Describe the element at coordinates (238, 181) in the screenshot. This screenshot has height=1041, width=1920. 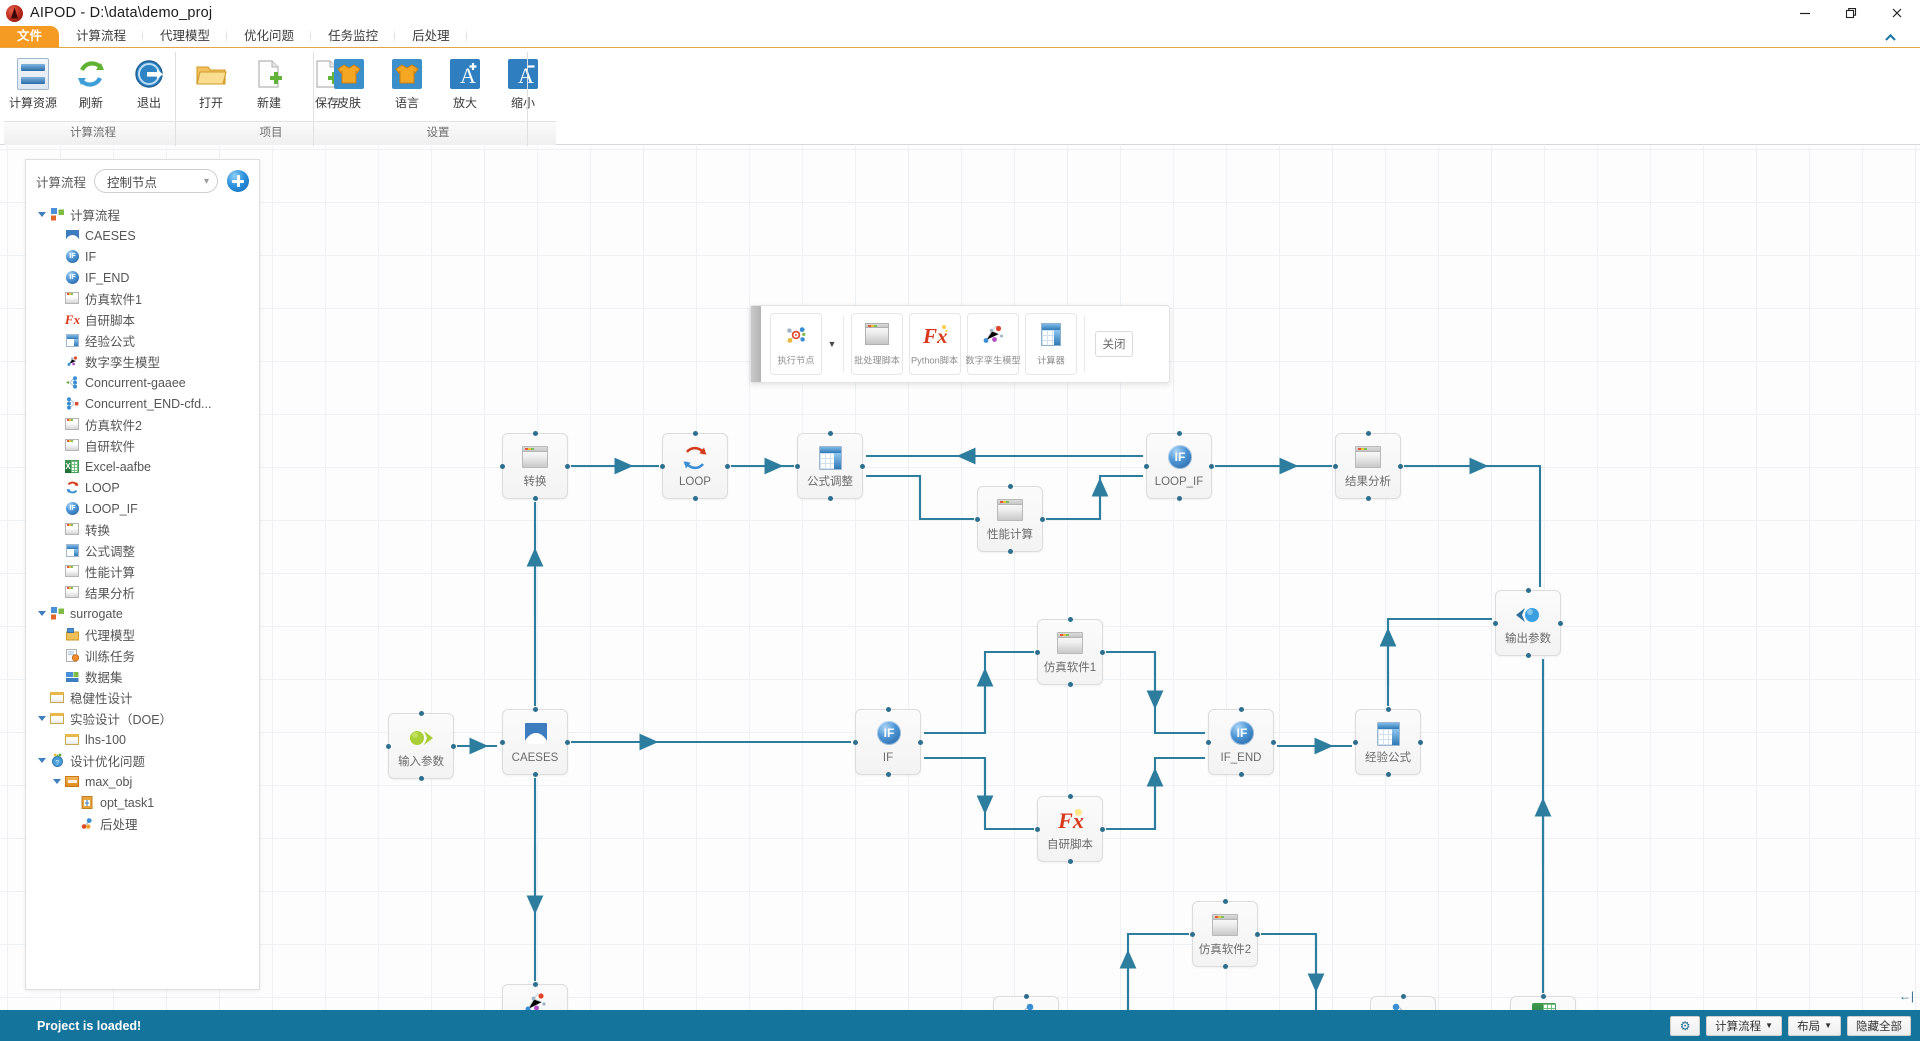
I see `plus-circle-icon` at that location.